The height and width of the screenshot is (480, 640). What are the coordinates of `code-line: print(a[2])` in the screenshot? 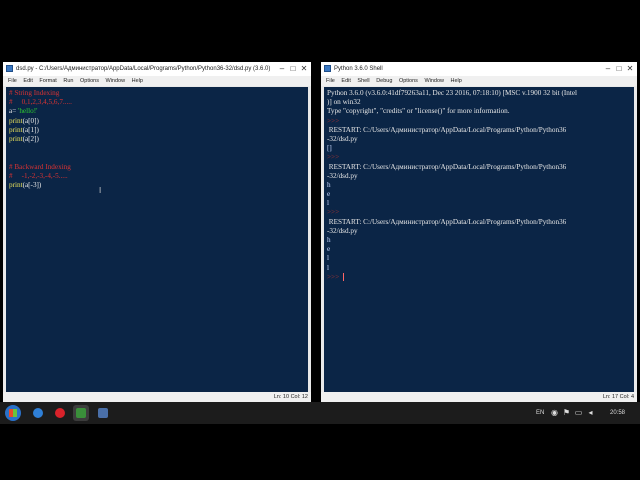 It's located at (157, 139).